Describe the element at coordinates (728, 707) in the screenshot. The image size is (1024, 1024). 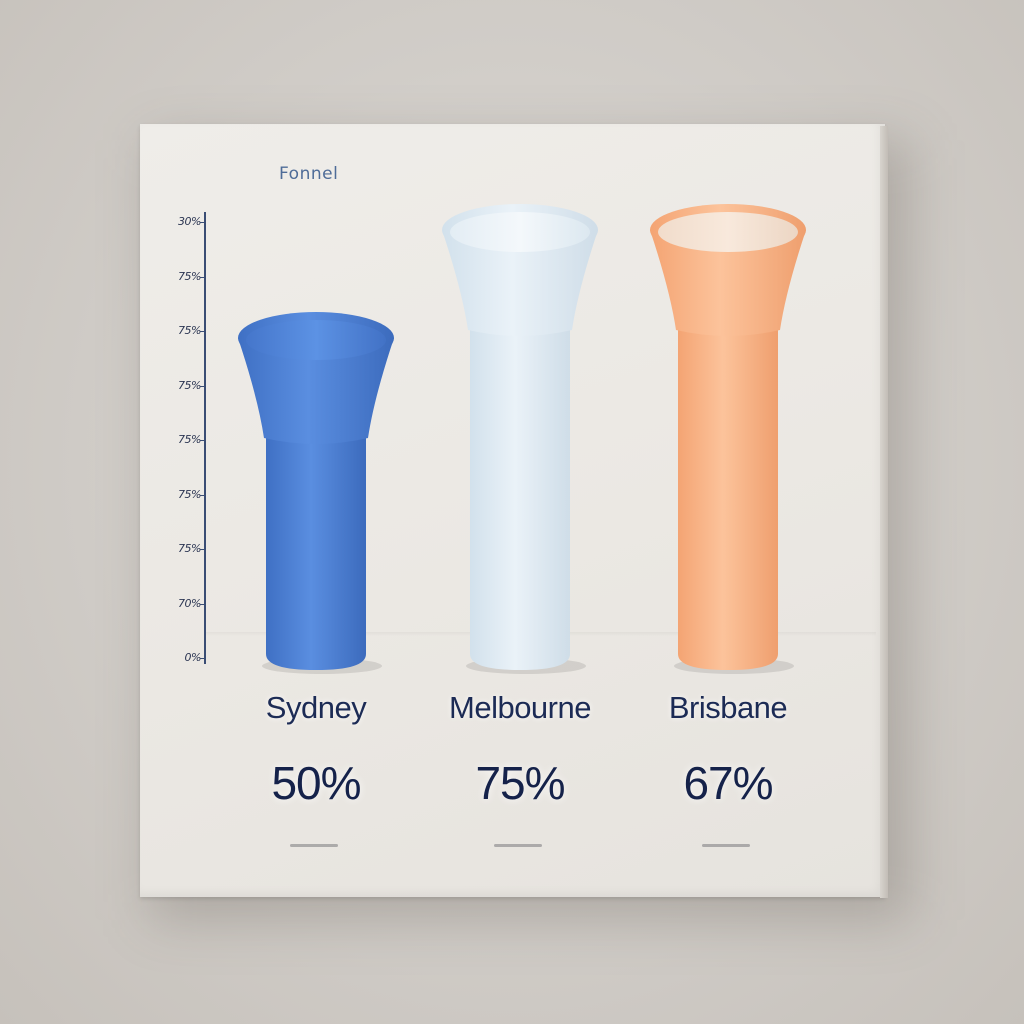
I see `category-label: Brisbane` at that location.